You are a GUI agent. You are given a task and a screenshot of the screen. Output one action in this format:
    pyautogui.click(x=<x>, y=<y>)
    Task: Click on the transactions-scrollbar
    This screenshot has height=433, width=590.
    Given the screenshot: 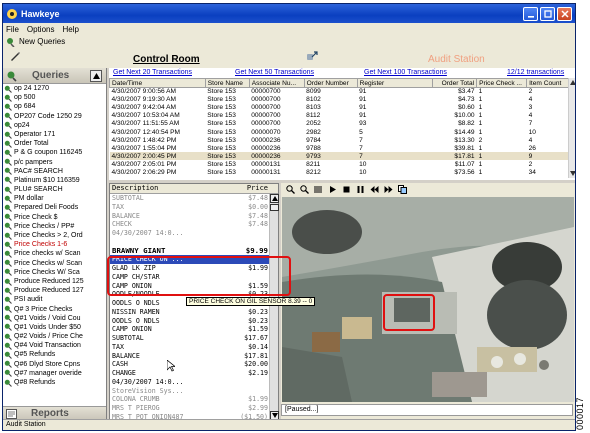 What is the action you would take?
    pyautogui.click(x=572, y=128)
    